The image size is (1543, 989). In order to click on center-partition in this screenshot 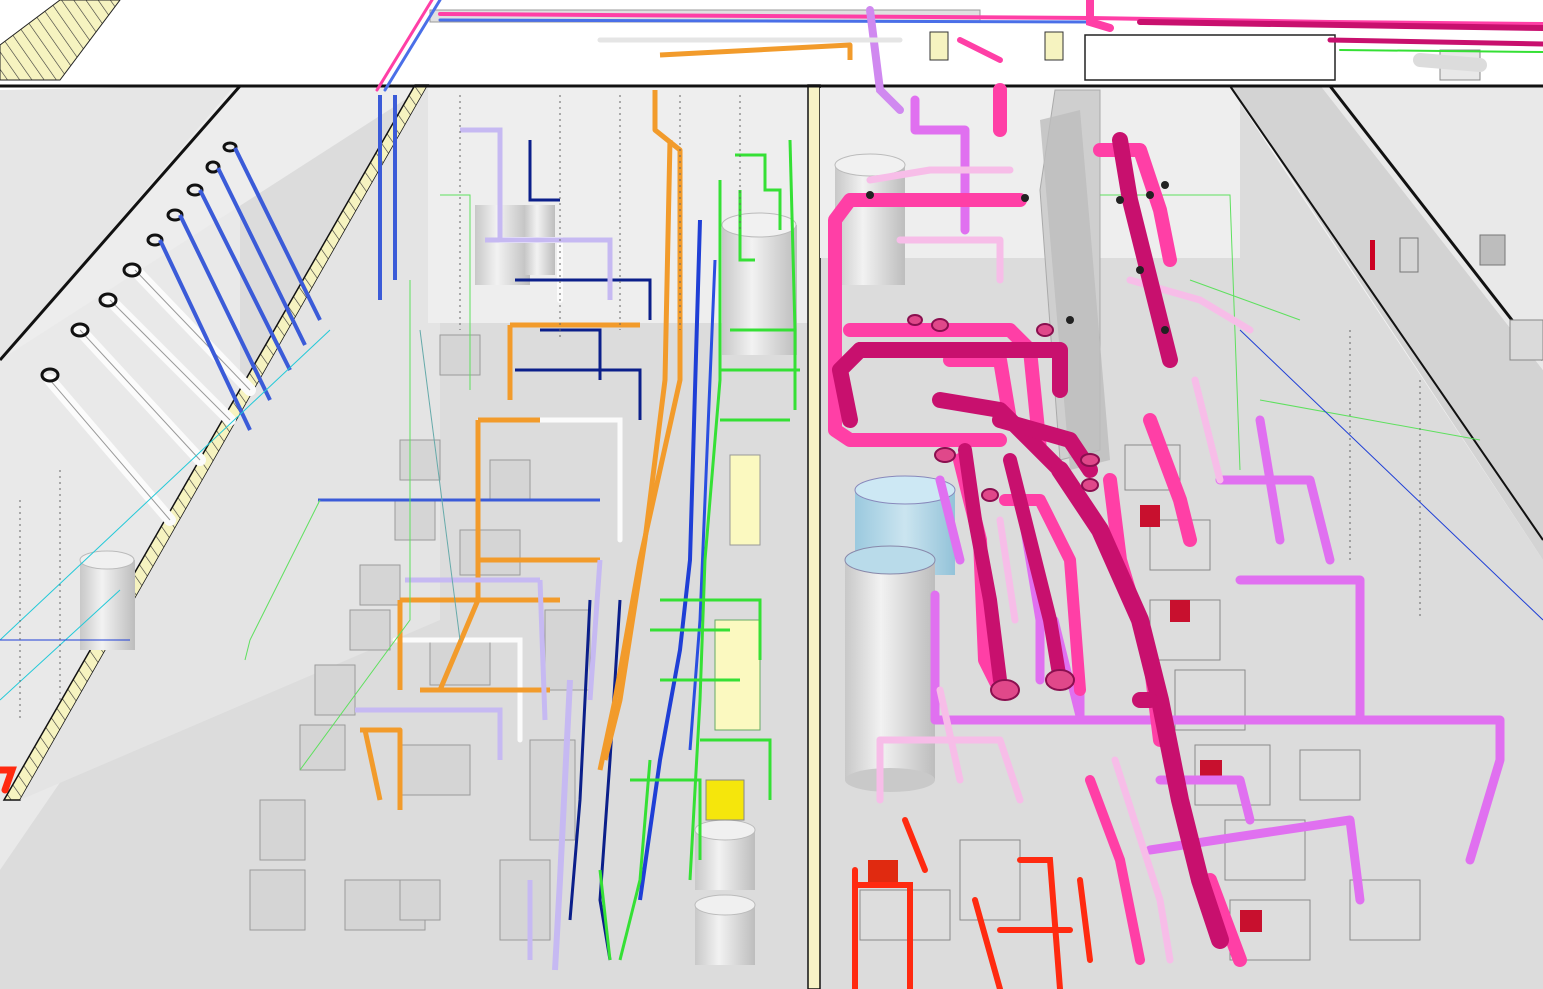, I will do `click(814, 536)`.